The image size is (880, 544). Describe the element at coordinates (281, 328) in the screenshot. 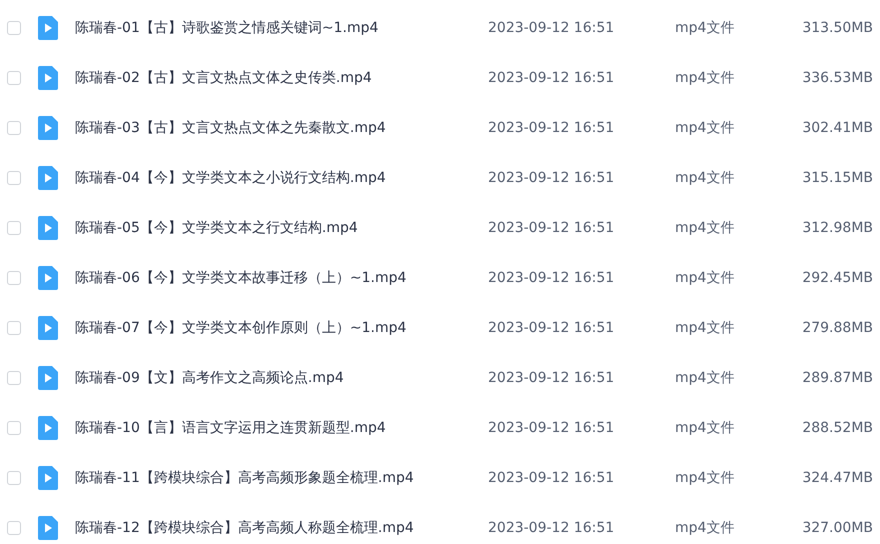

I see `file-name: 陈瑞春-07【今】文学类文本创作原则（上）~1.mp4` at that location.